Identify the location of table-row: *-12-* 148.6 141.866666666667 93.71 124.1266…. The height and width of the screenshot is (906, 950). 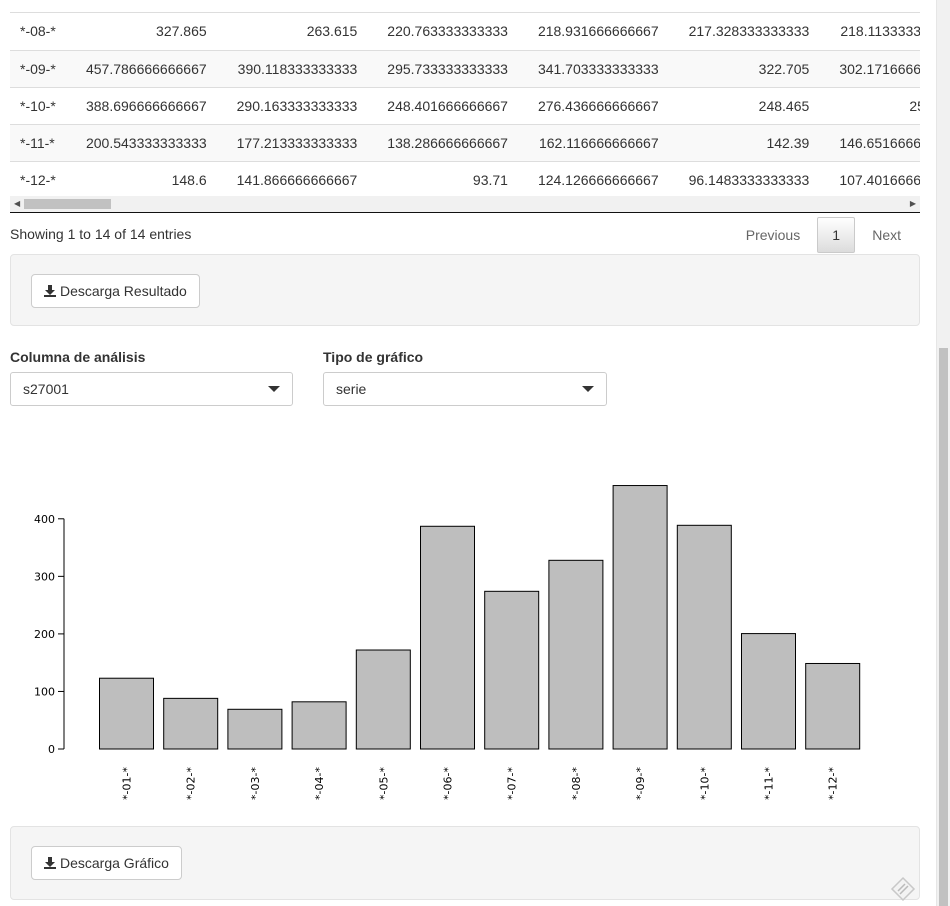
(465, 179).